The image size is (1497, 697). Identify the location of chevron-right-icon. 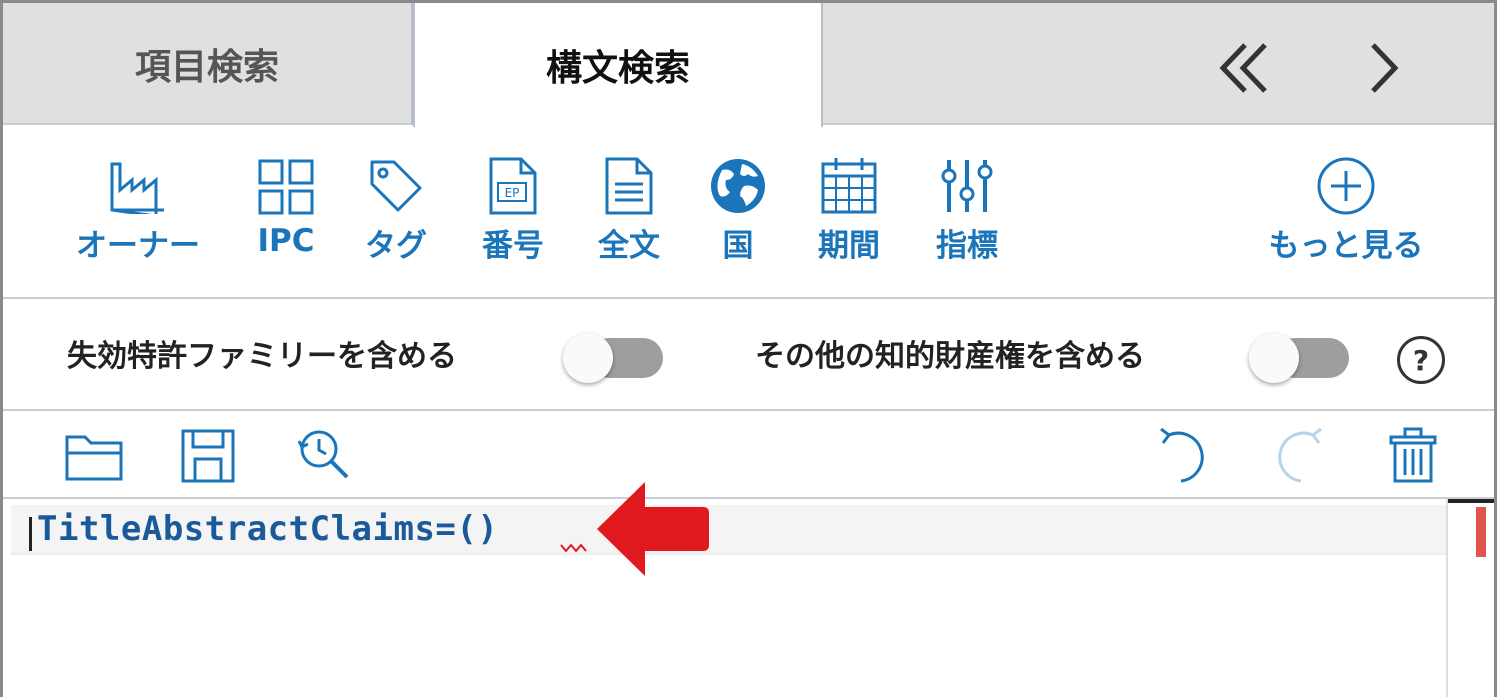
(1384, 68).